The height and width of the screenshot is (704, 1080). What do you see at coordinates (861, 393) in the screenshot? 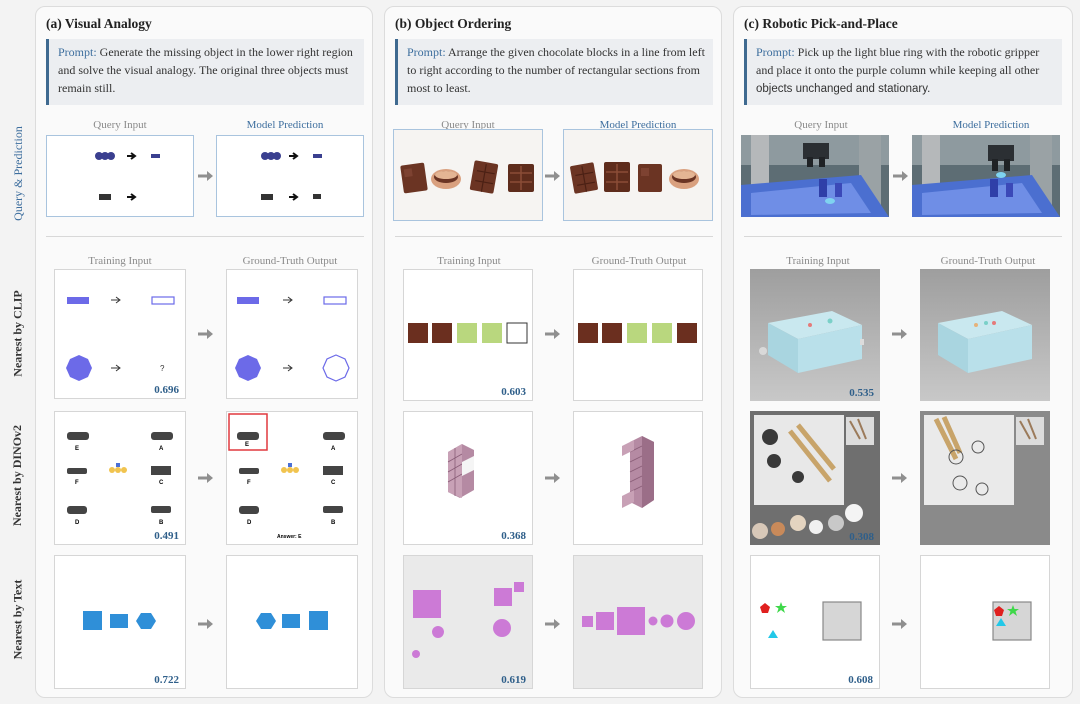
I see `score-clip: 0.535` at bounding box center [861, 393].